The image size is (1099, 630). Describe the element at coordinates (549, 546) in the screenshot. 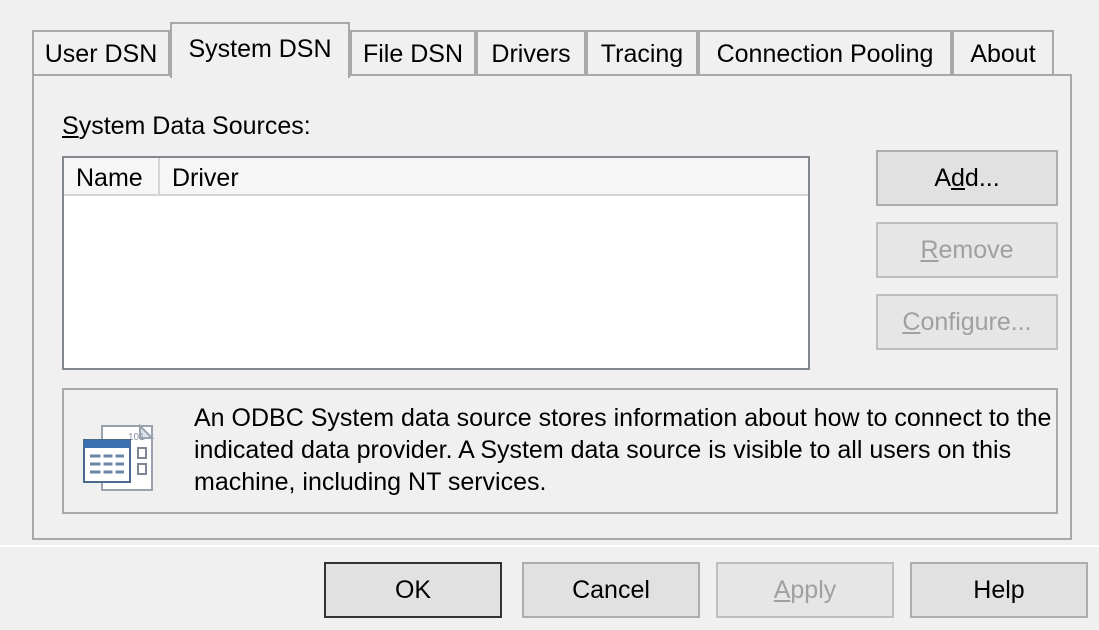

I see `dialog-separator` at that location.